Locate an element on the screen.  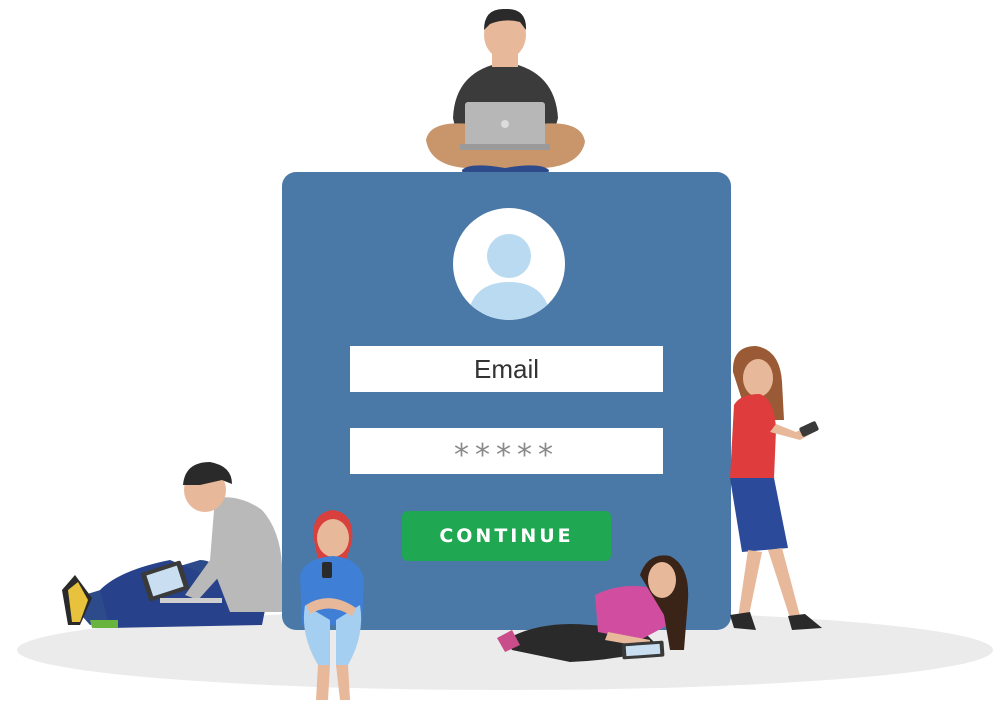
person-lying-with-tablet is located at coordinates (593, 608).